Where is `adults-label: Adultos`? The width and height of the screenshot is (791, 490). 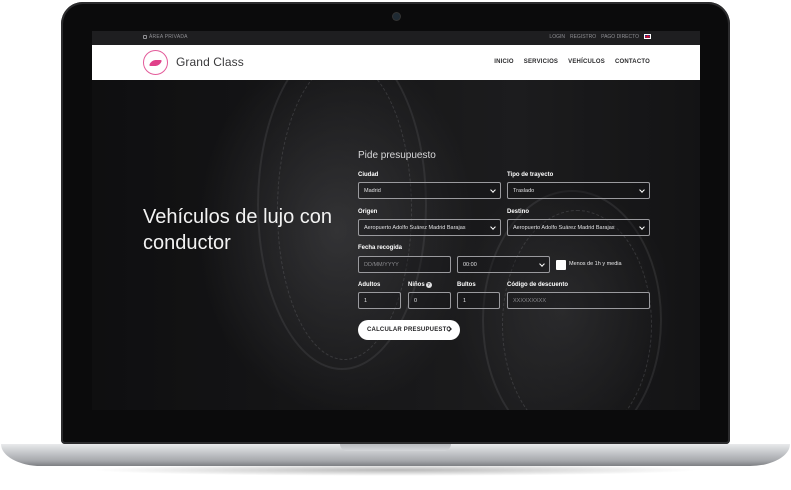
adults-label: Adultos is located at coordinates (369, 285).